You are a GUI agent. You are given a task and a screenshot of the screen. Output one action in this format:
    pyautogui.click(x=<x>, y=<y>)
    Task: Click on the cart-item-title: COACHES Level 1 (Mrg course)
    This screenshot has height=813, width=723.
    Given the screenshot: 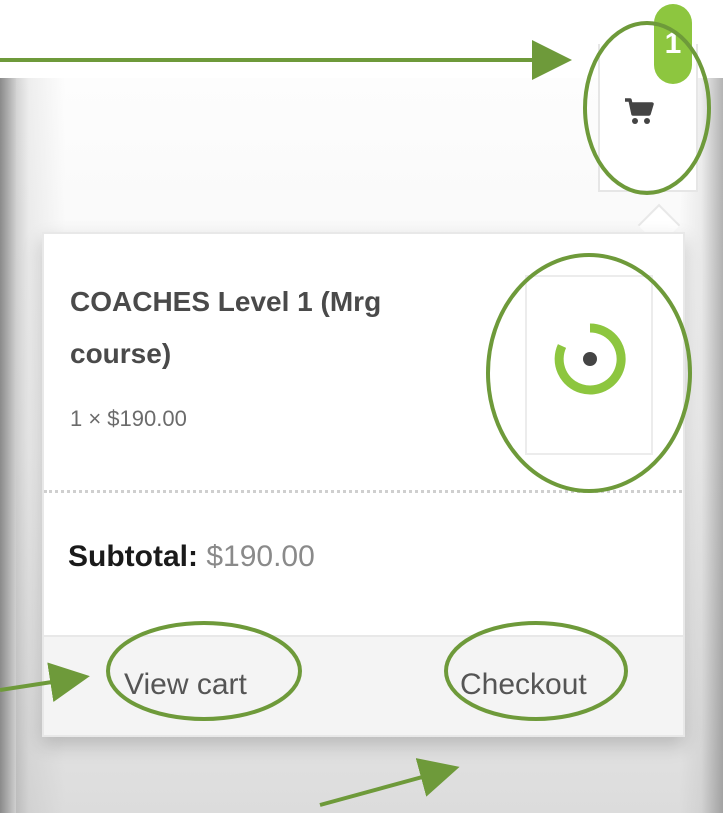 What is the action you would take?
    pyautogui.click(x=250, y=328)
    